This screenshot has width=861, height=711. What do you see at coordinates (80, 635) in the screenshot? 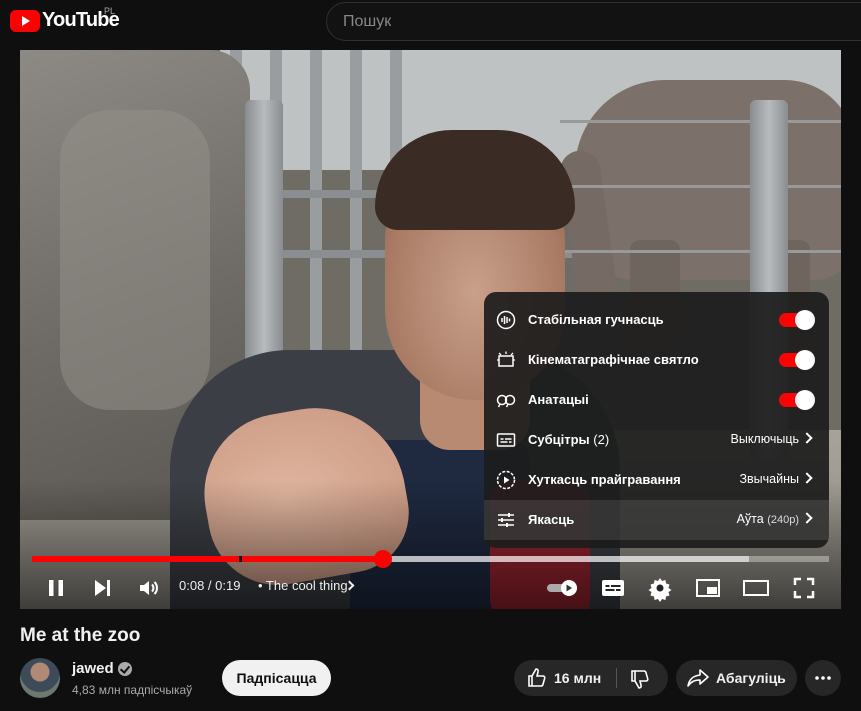
I see `video-title: Me at the zoo` at bounding box center [80, 635].